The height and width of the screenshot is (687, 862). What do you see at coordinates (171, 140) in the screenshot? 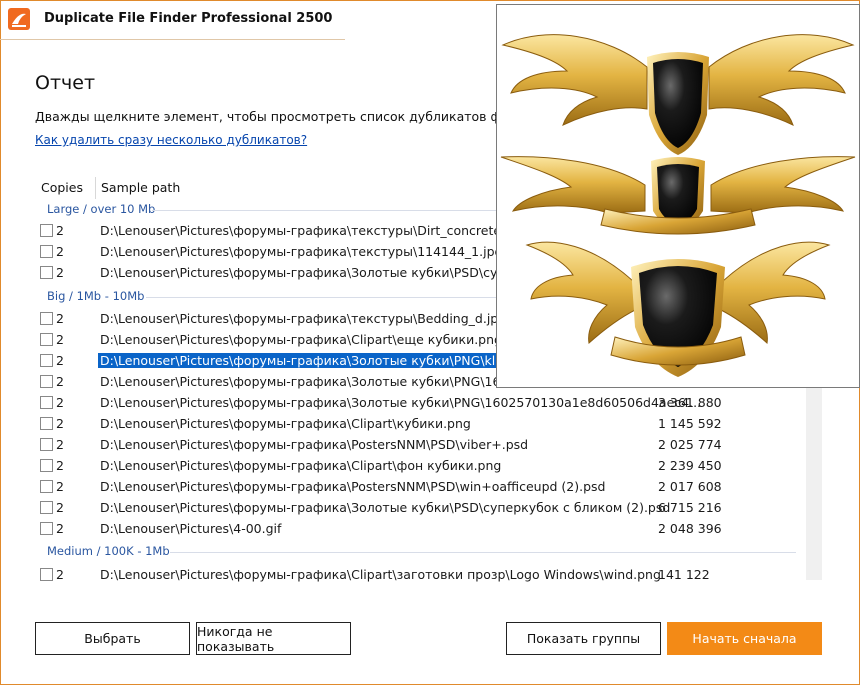
I see `help-link: Как удалить сразу несколько дубликатов?` at bounding box center [171, 140].